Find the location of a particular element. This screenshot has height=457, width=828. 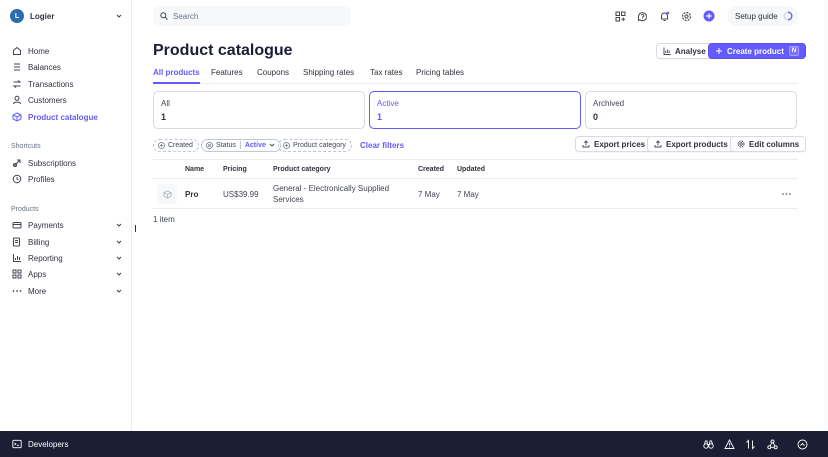

tab-features: Features is located at coordinates (227, 76).